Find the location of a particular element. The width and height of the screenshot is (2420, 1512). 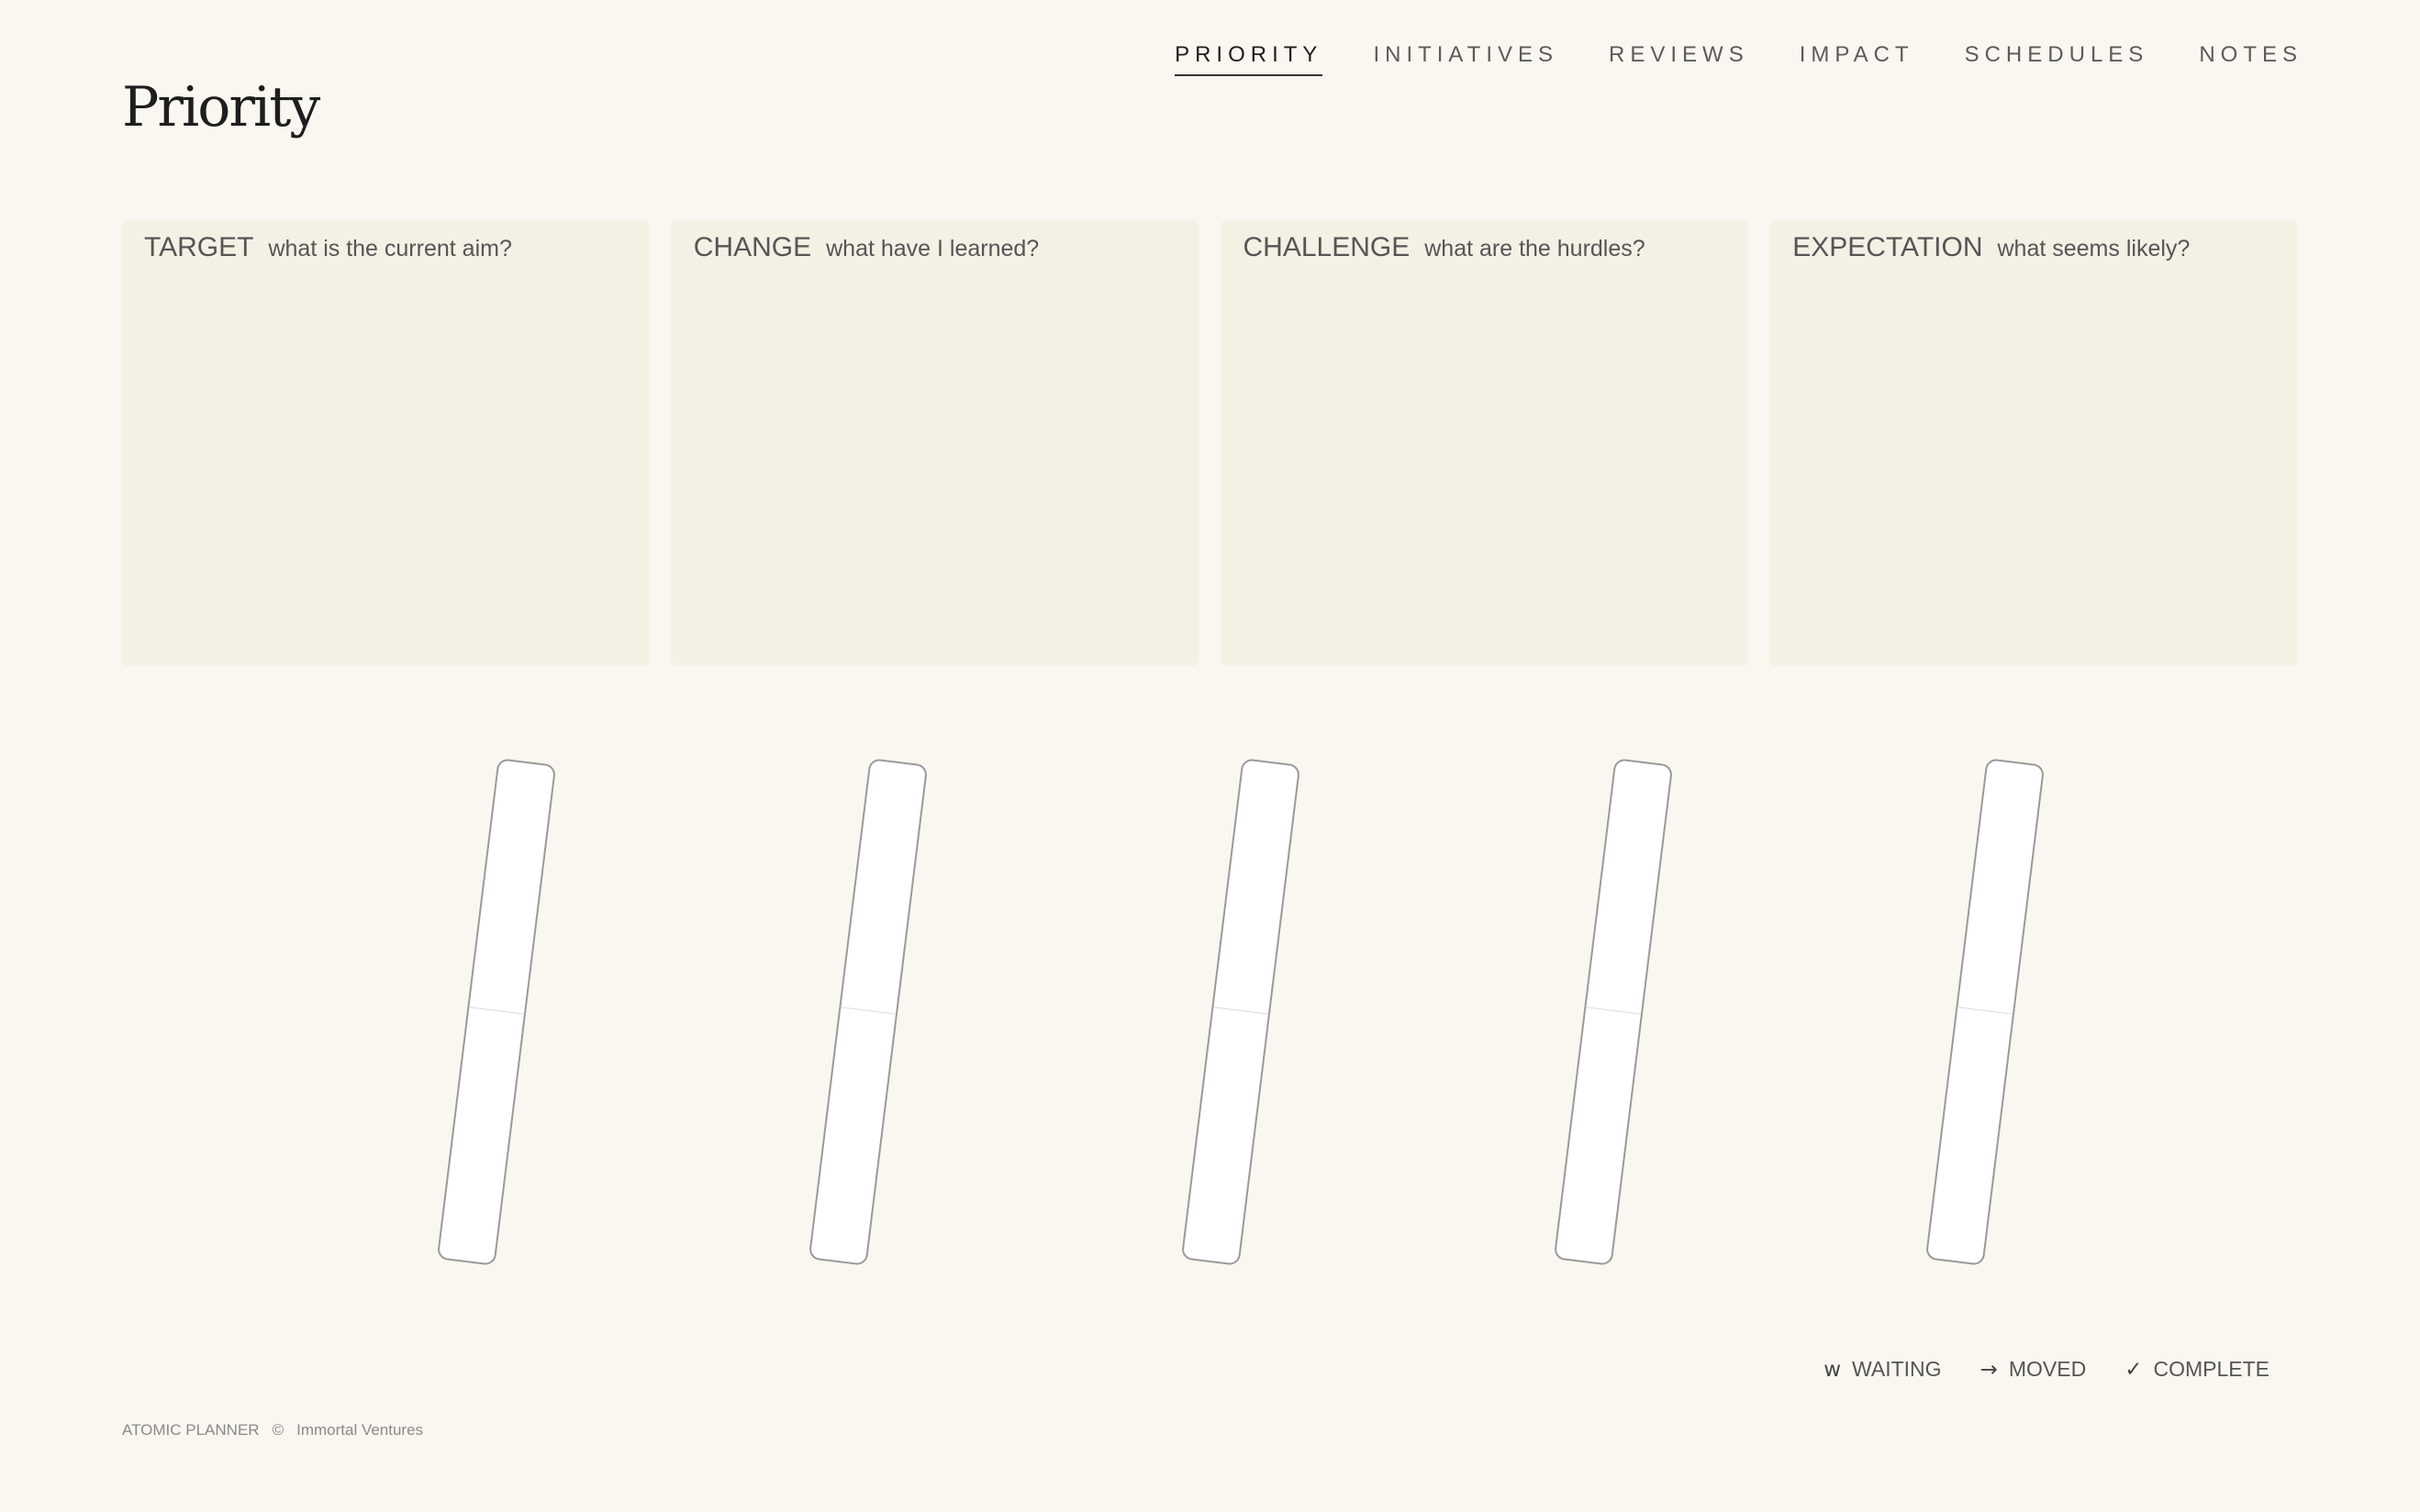

card-title: CHANGE is located at coordinates (752, 247).